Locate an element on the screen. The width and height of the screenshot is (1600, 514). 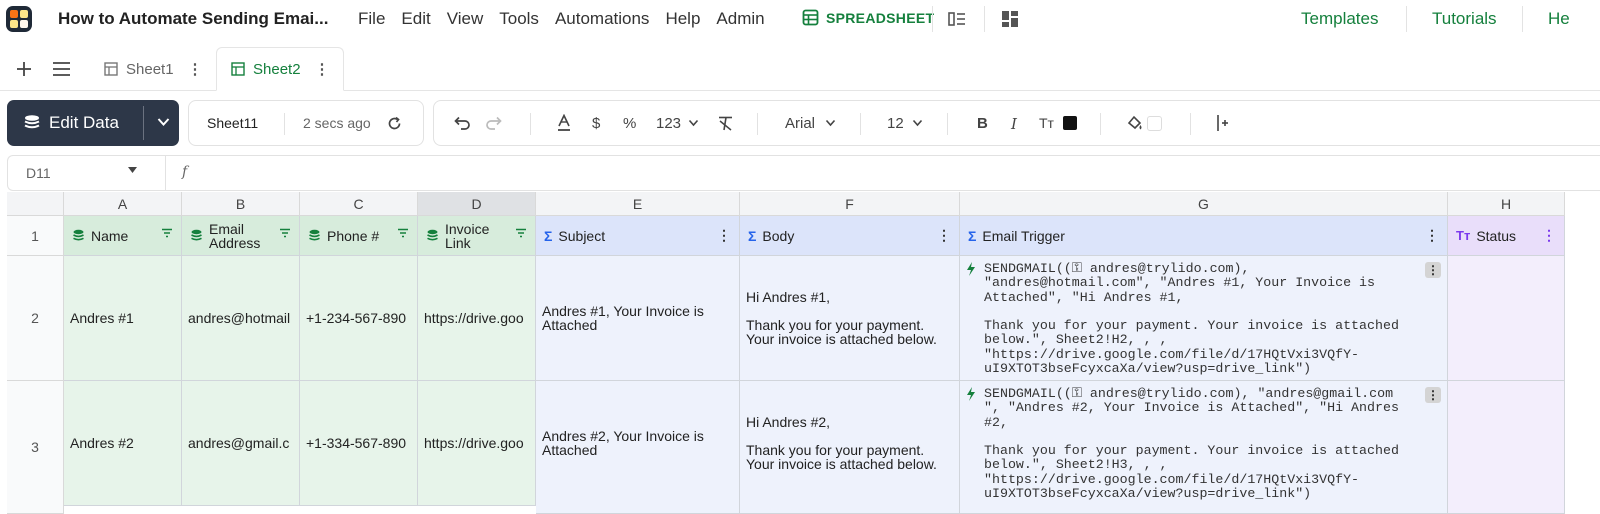
database-icon is located at coordinates (314, 235).